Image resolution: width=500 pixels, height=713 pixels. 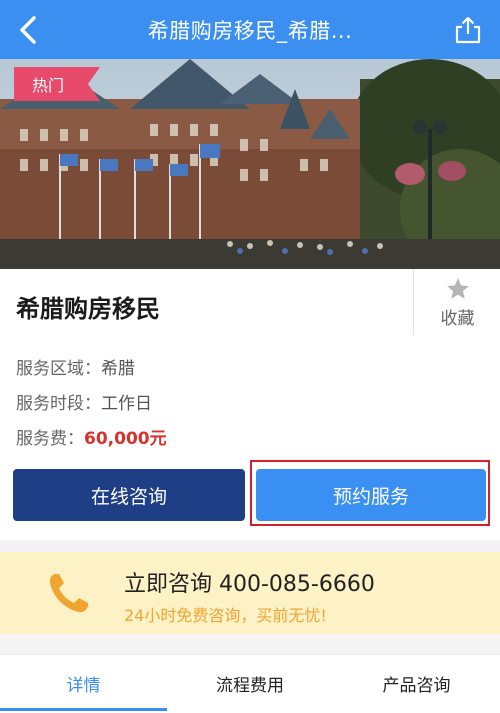 What do you see at coordinates (126, 404) in the screenshot?
I see `service-time-value: 工作日` at bounding box center [126, 404].